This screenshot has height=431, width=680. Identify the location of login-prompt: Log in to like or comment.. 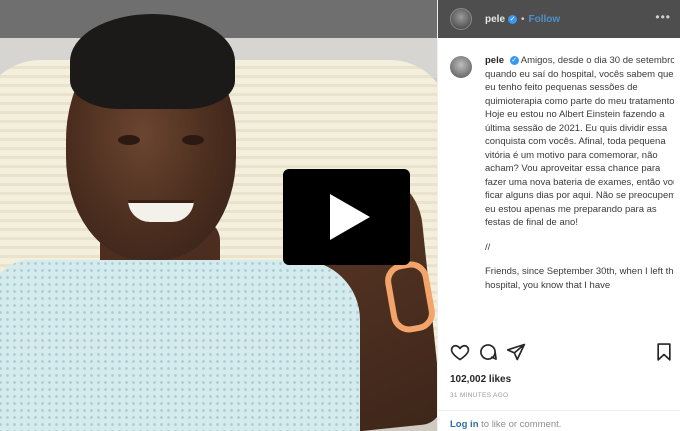
(505, 424).